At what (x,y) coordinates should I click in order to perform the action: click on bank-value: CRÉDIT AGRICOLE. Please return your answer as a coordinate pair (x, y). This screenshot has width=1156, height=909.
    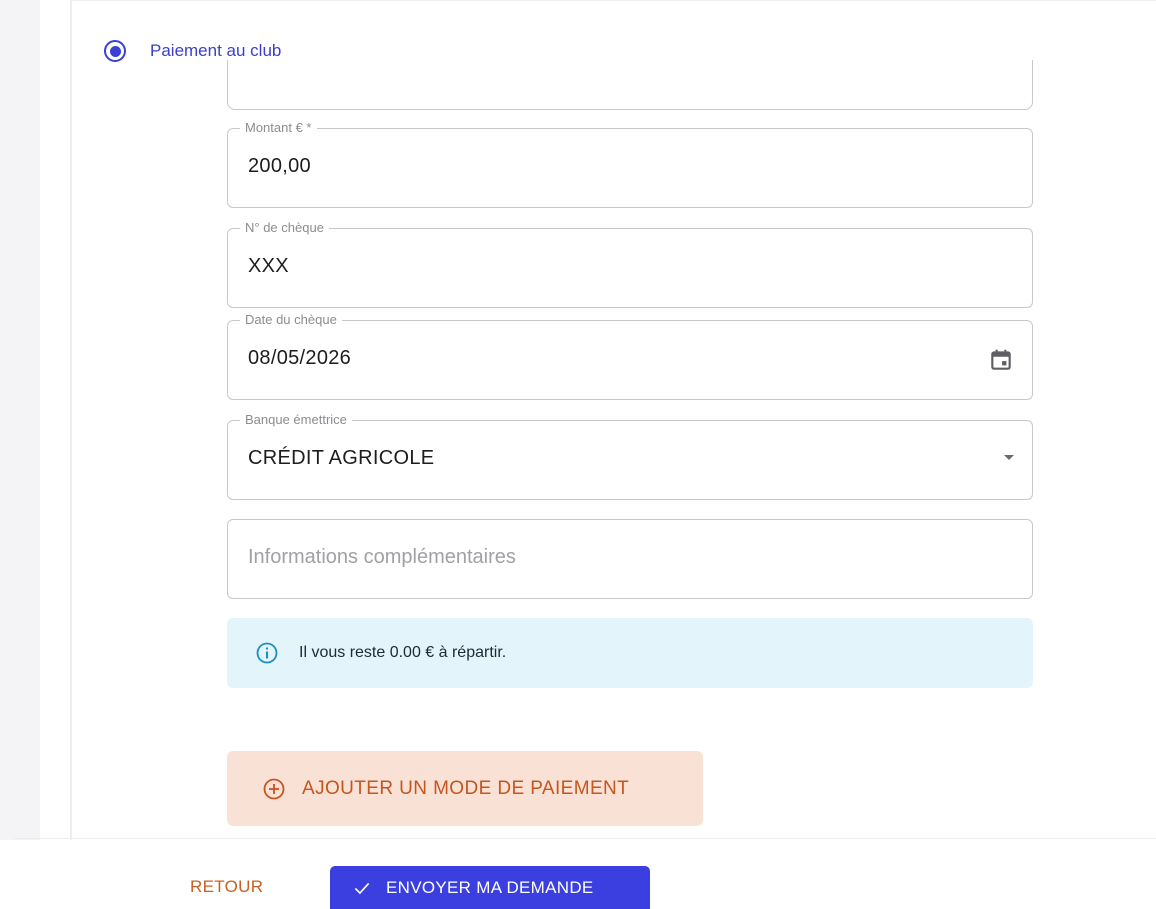
    Looking at the image, I should click on (341, 458).